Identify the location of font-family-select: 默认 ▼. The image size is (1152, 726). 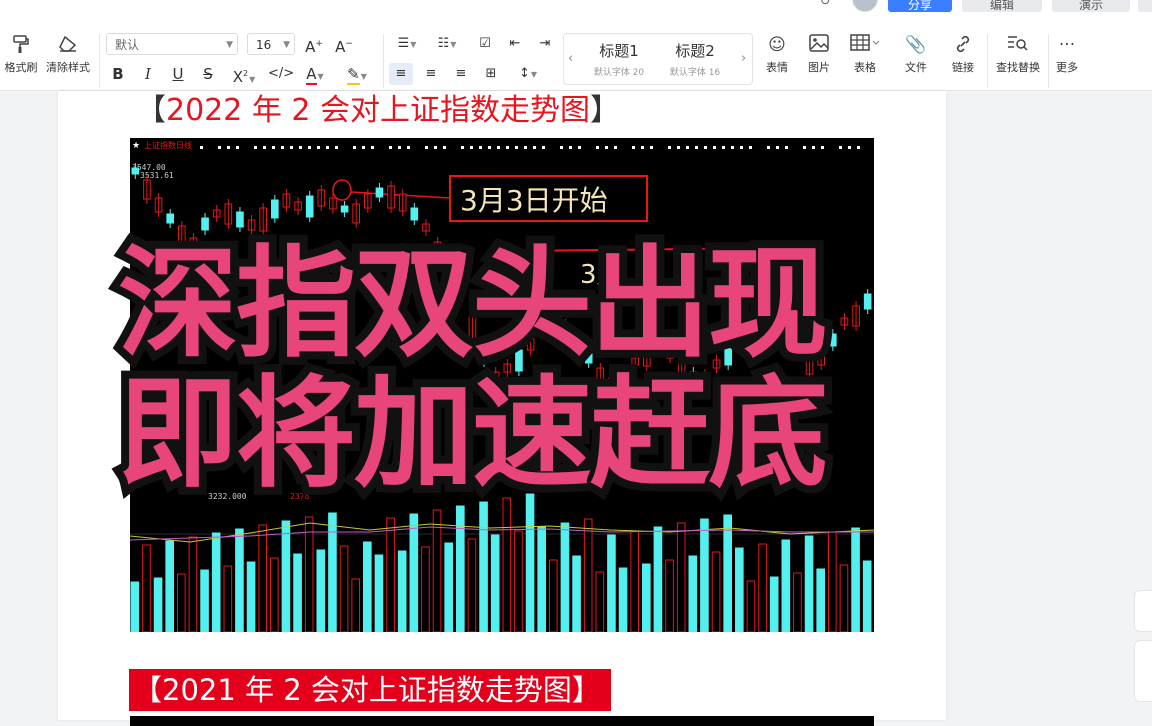
(172, 44).